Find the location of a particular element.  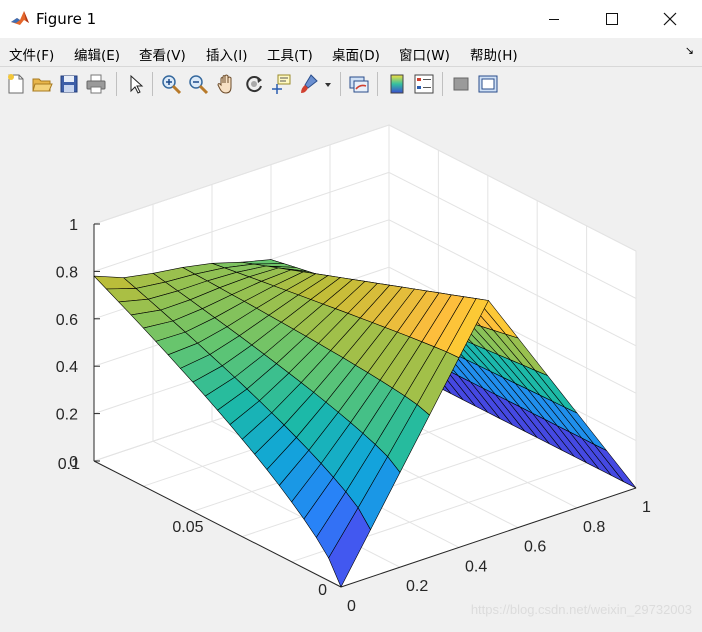

new-figure-icon is located at coordinates (16, 84).